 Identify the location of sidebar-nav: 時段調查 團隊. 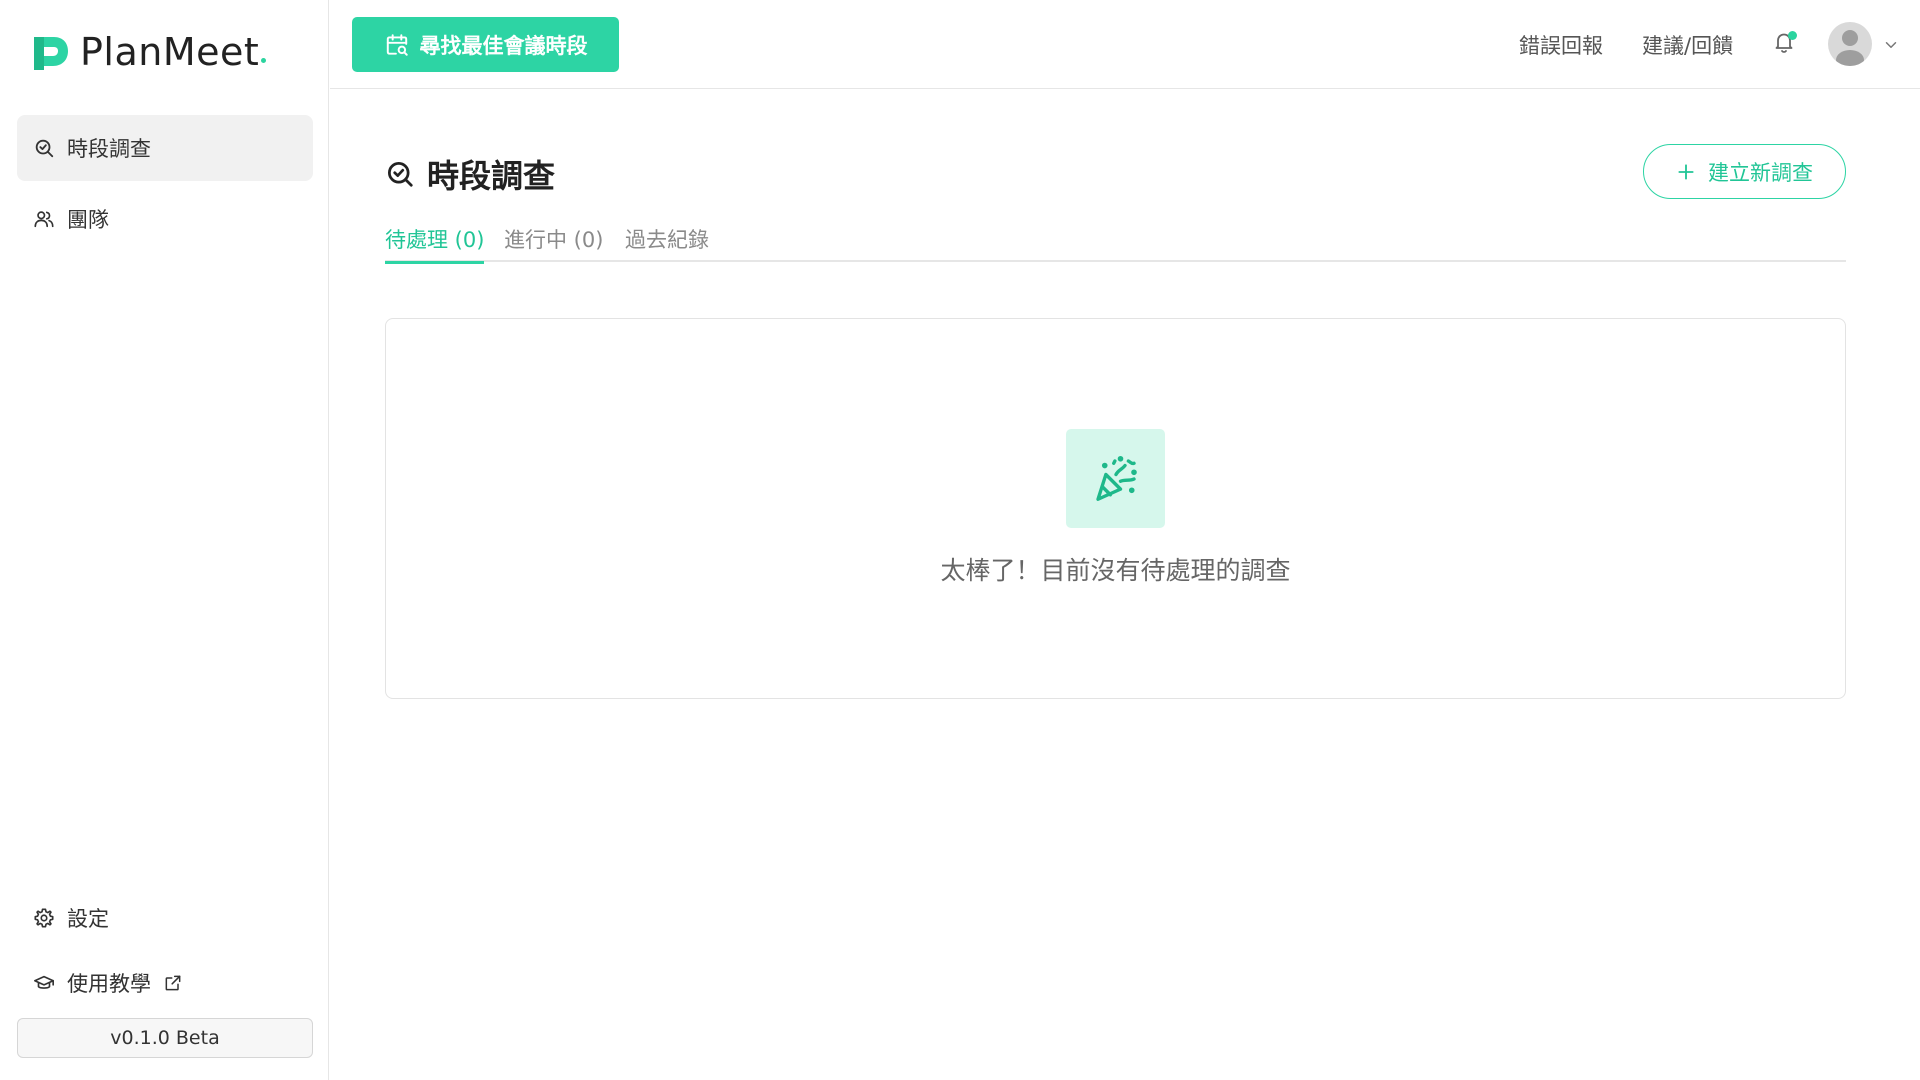
(165, 186).